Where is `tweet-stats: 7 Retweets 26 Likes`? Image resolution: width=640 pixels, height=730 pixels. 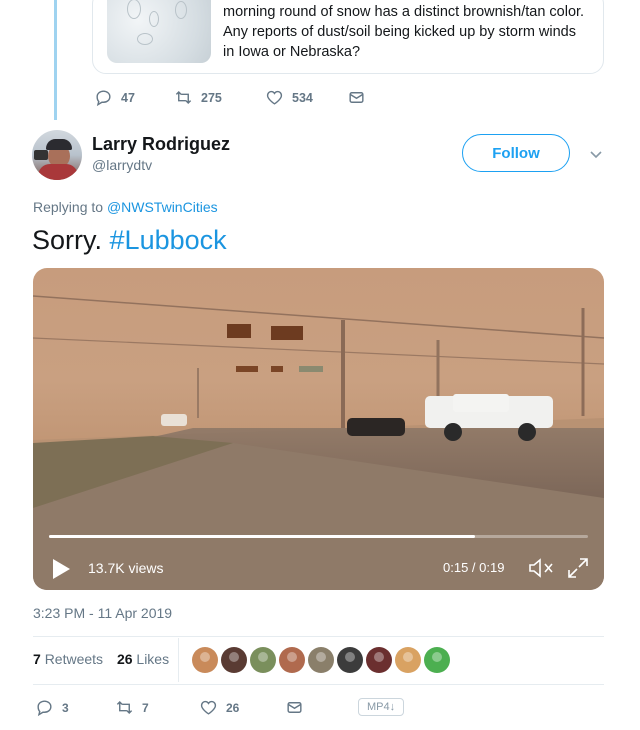 tweet-stats: 7 Retweets 26 Likes is located at coordinates (101, 659).